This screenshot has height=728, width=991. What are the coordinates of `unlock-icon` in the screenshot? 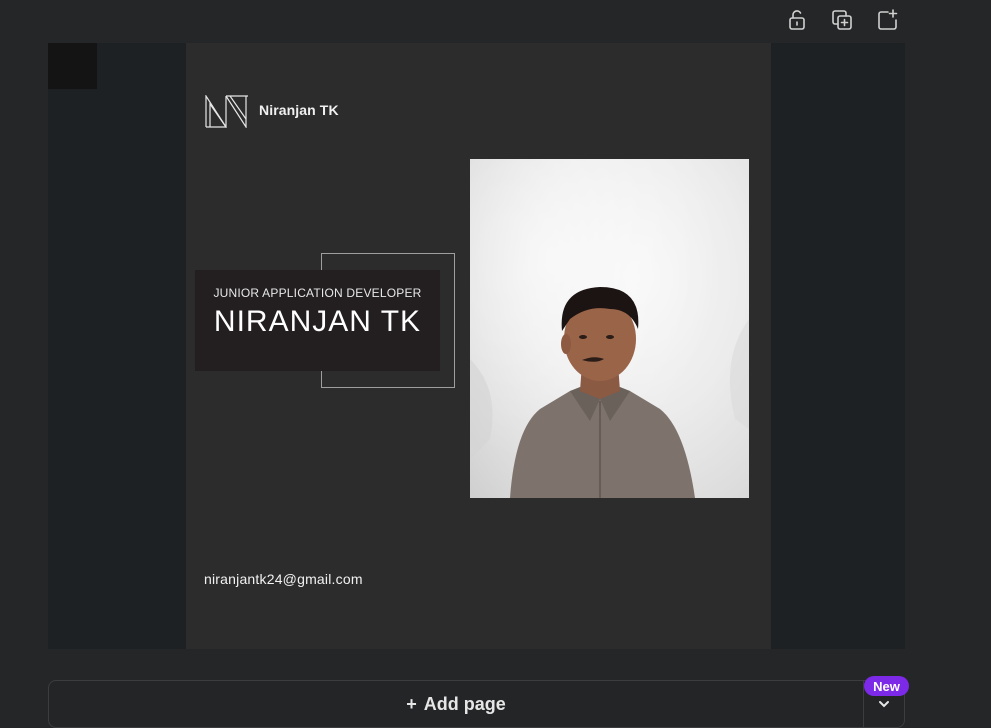 It's located at (797, 20).